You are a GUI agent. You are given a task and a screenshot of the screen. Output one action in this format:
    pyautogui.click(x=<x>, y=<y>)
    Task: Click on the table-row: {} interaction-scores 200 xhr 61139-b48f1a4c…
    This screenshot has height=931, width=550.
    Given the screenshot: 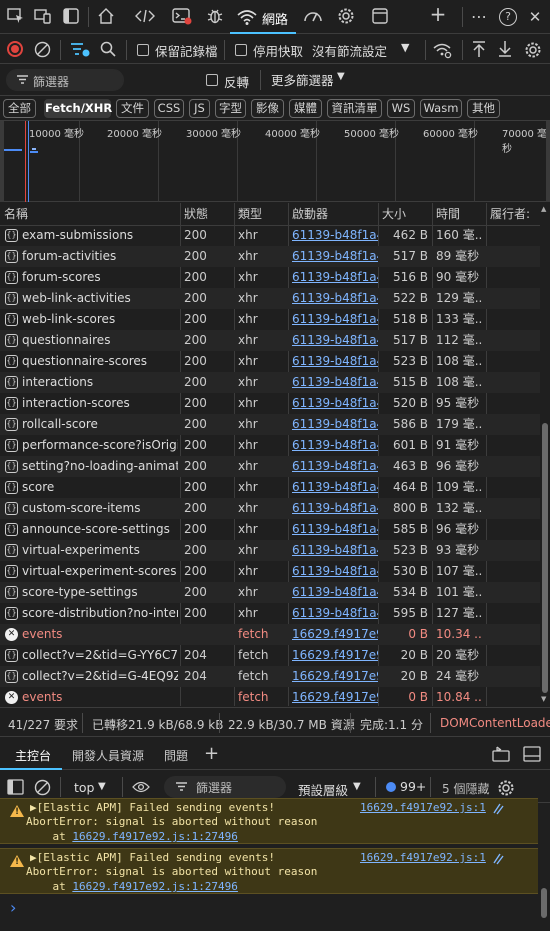 What is the action you would take?
    pyautogui.click(x=270, y=403)
    